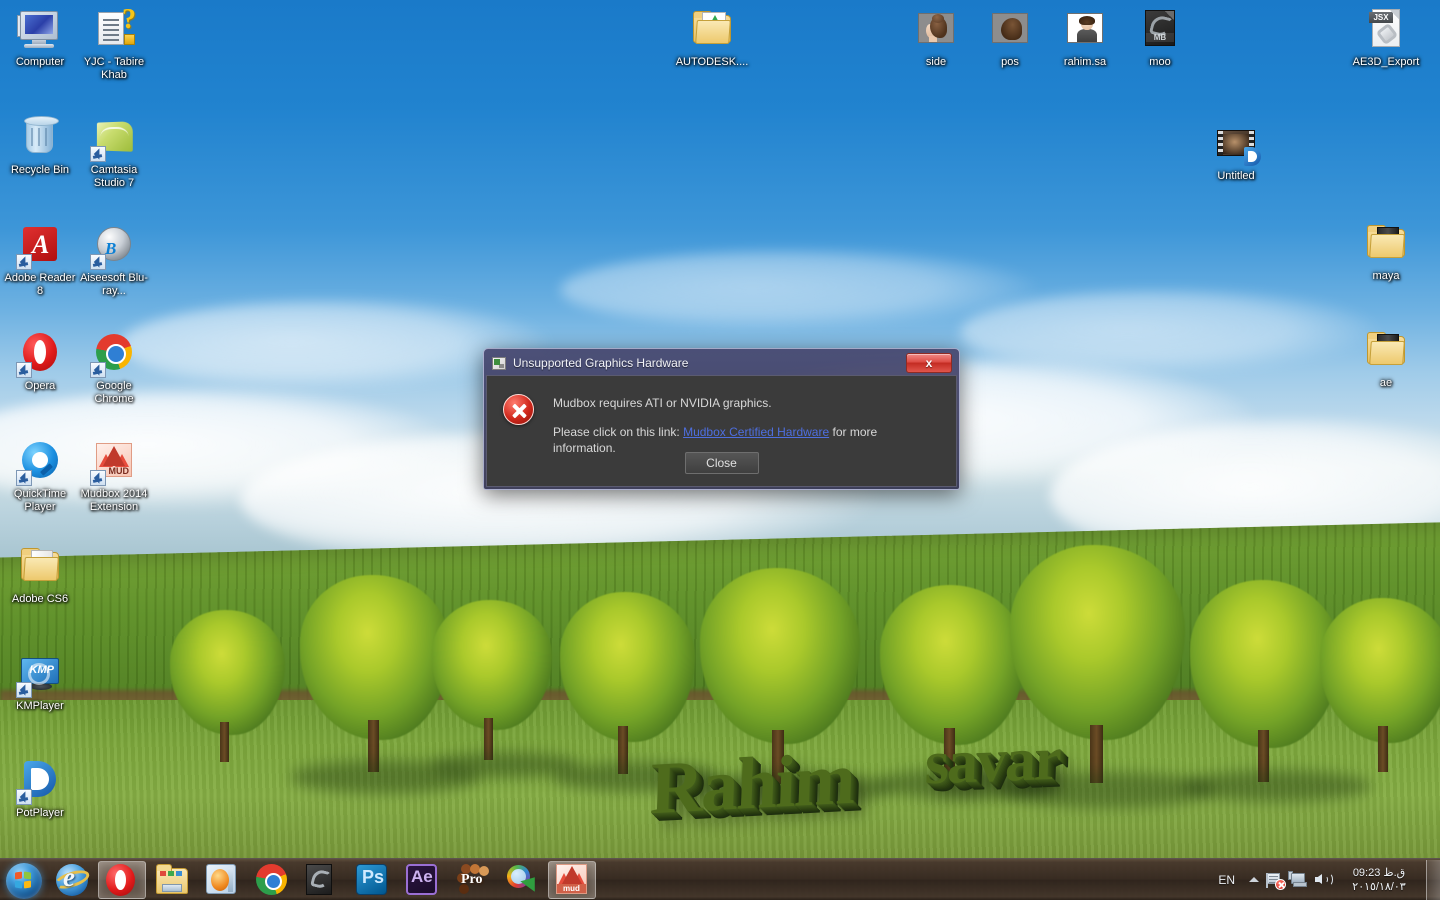 The height and width of the screenshot is (900, 1440). I want to click on photoshop-icon, so click(372, 879).